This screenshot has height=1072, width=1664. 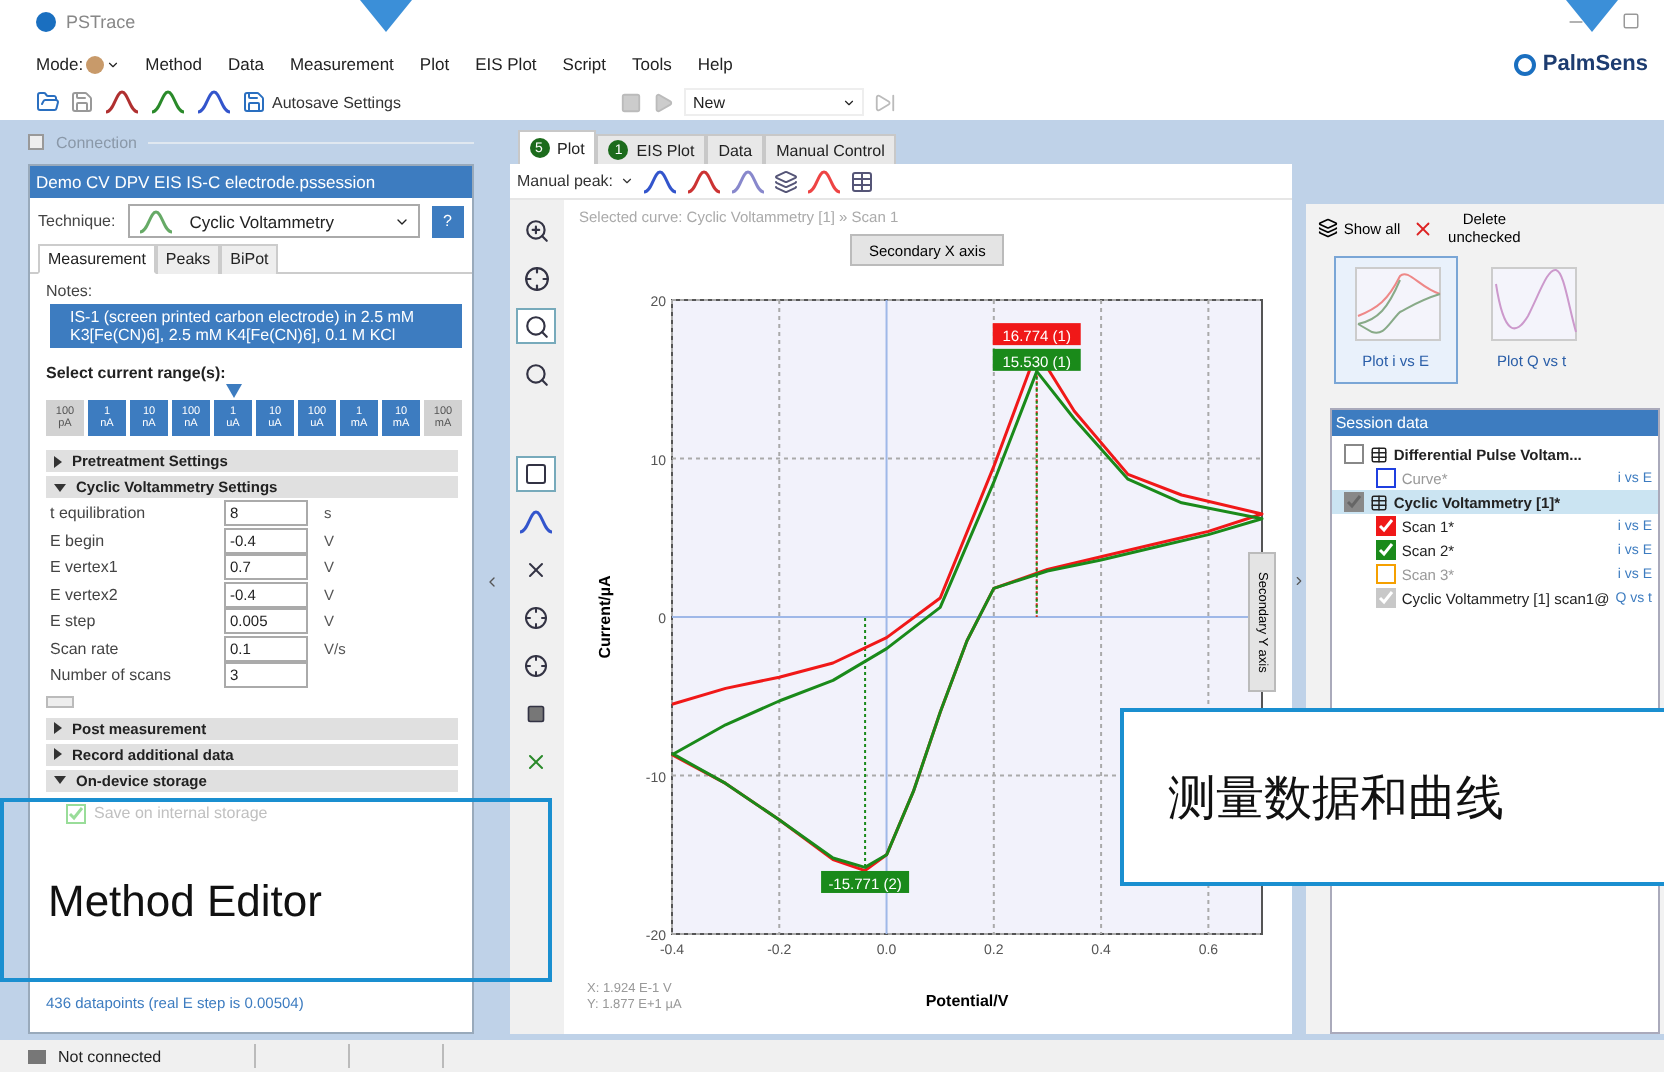 I want to click on tab: Data, so click(x=735, y=149).